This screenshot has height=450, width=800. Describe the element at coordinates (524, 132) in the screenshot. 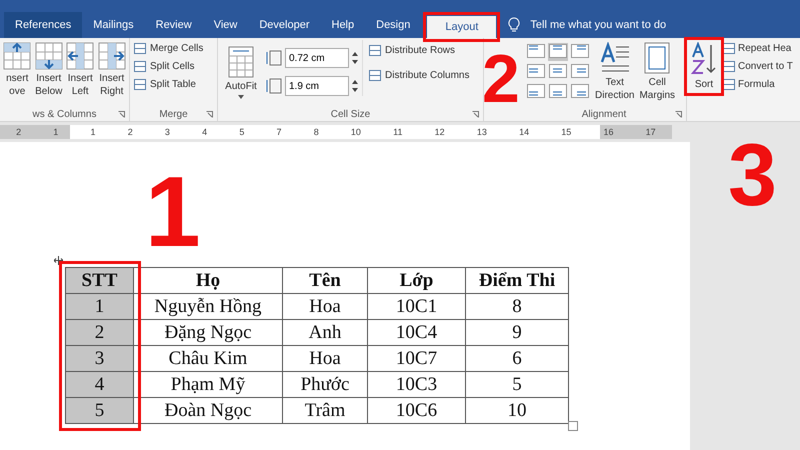

I see `ruler-number: 14` at that location.